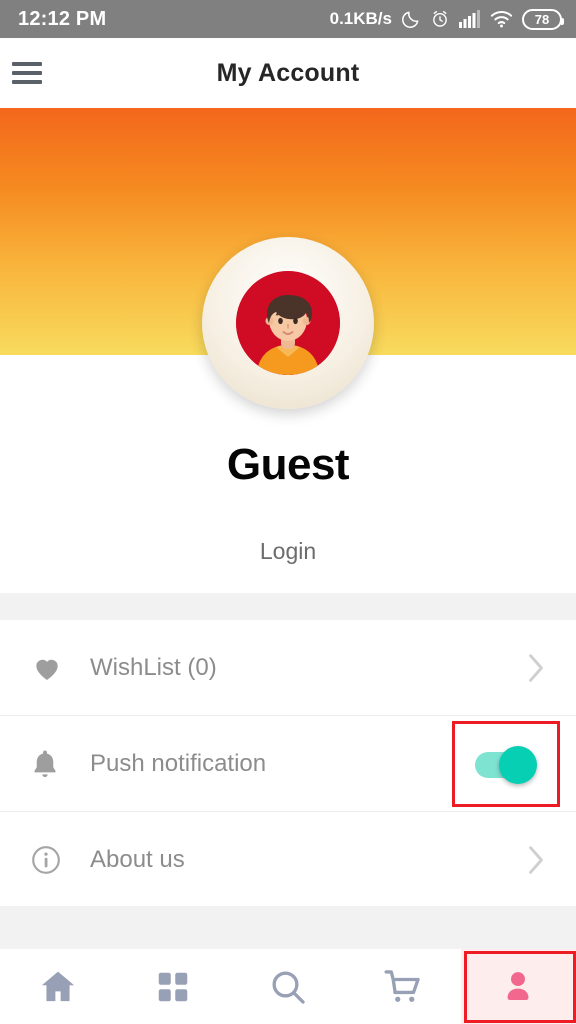 The image size is (576, 1024). I want to click on menu-item-push-notification: Push notification, so click(288, 764).